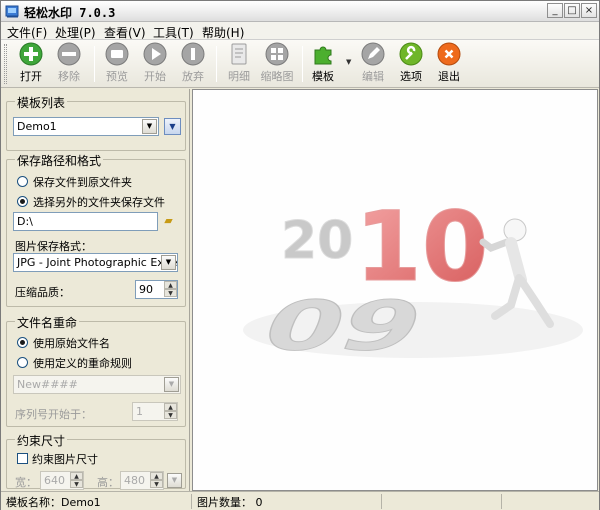 This screenshot has height=510, width=600. Describe the element at coordinates (155, 411) in the screenshot. I see `sequence-spinner: 1 ▲ ▼` at that location.